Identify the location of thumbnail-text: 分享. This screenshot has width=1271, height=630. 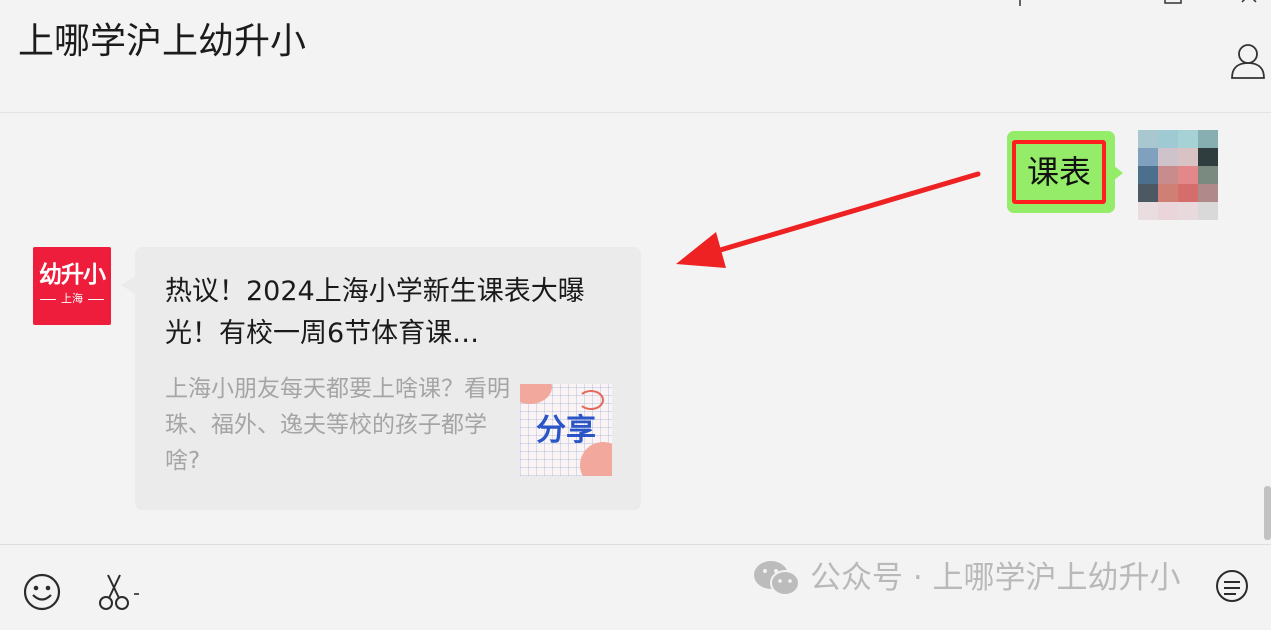
(566, 430).